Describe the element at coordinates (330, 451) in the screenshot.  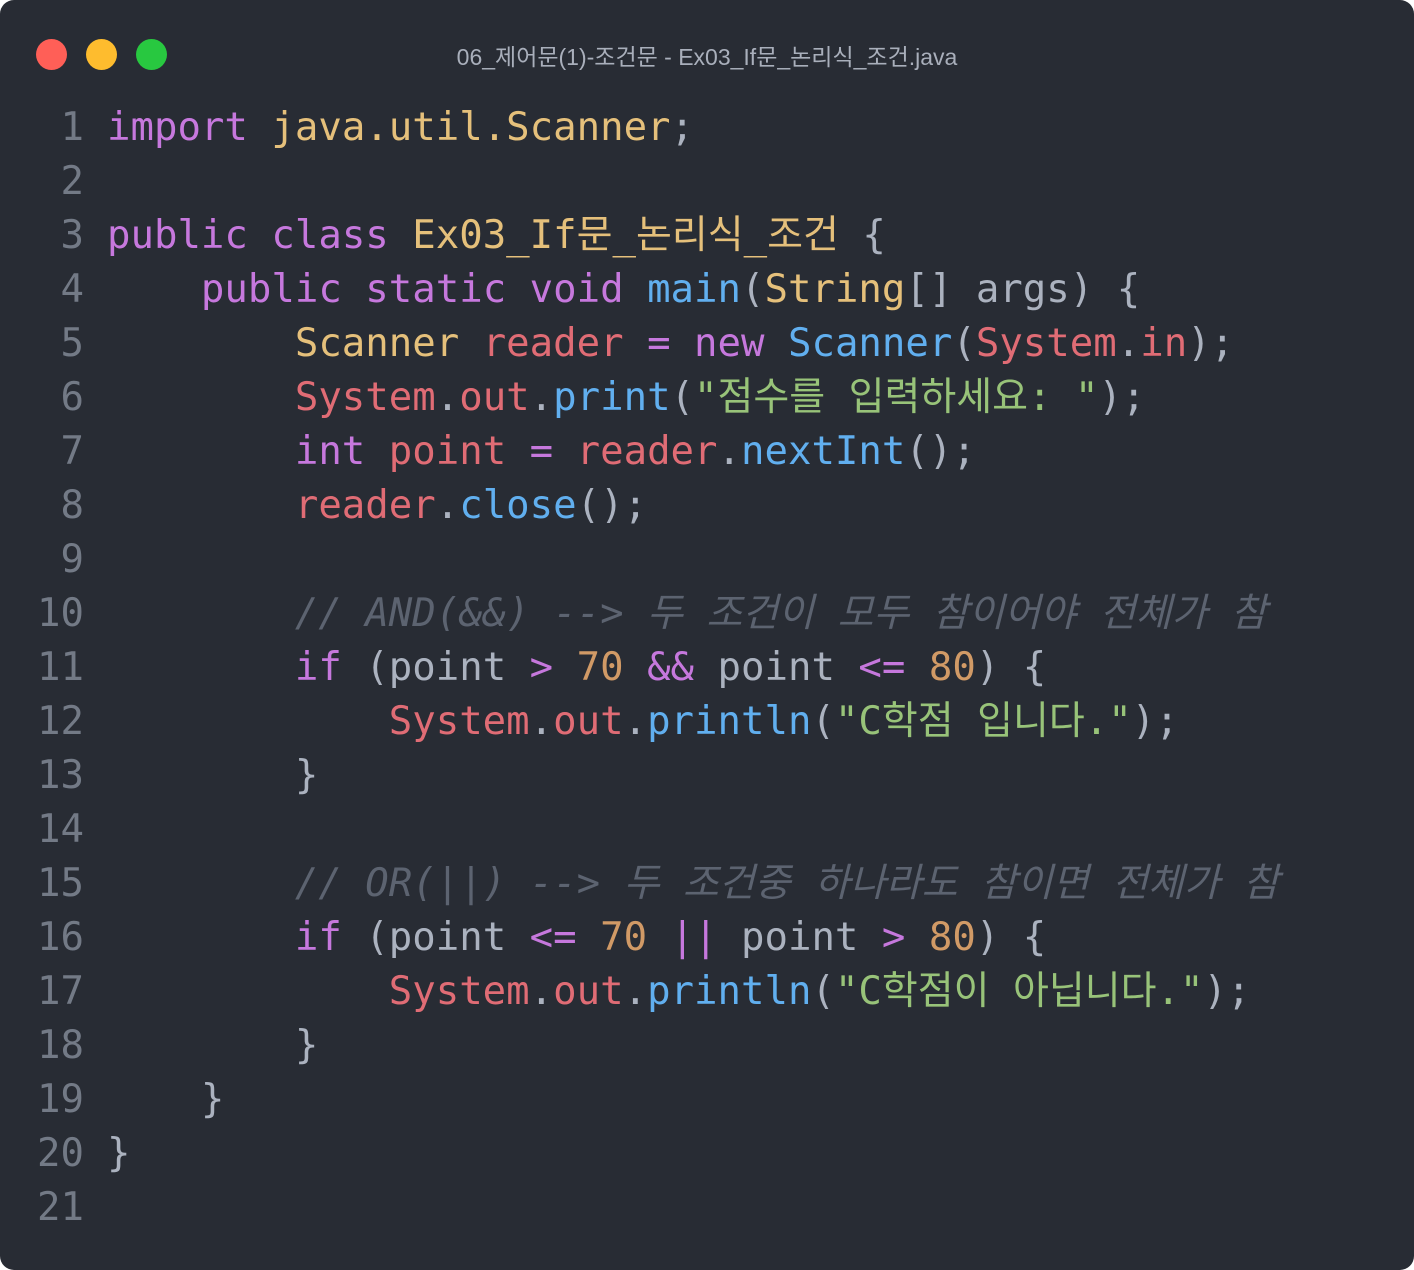
I see `code-token: int` at that location.